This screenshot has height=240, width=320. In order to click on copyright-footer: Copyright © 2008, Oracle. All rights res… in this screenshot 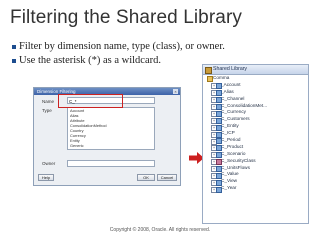, I will do `click(160, 230)`.